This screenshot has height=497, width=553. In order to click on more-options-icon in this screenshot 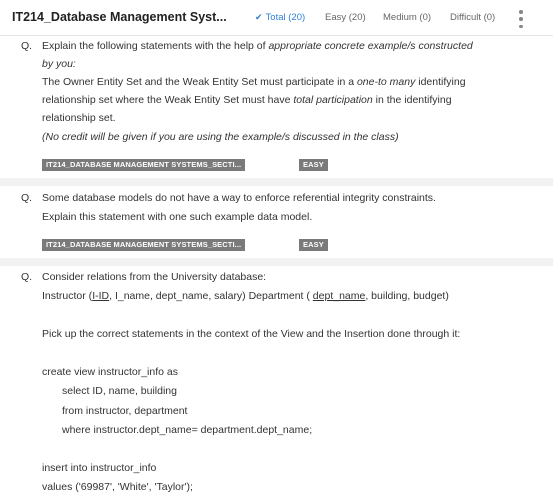, I will do `click(521, 19)`.